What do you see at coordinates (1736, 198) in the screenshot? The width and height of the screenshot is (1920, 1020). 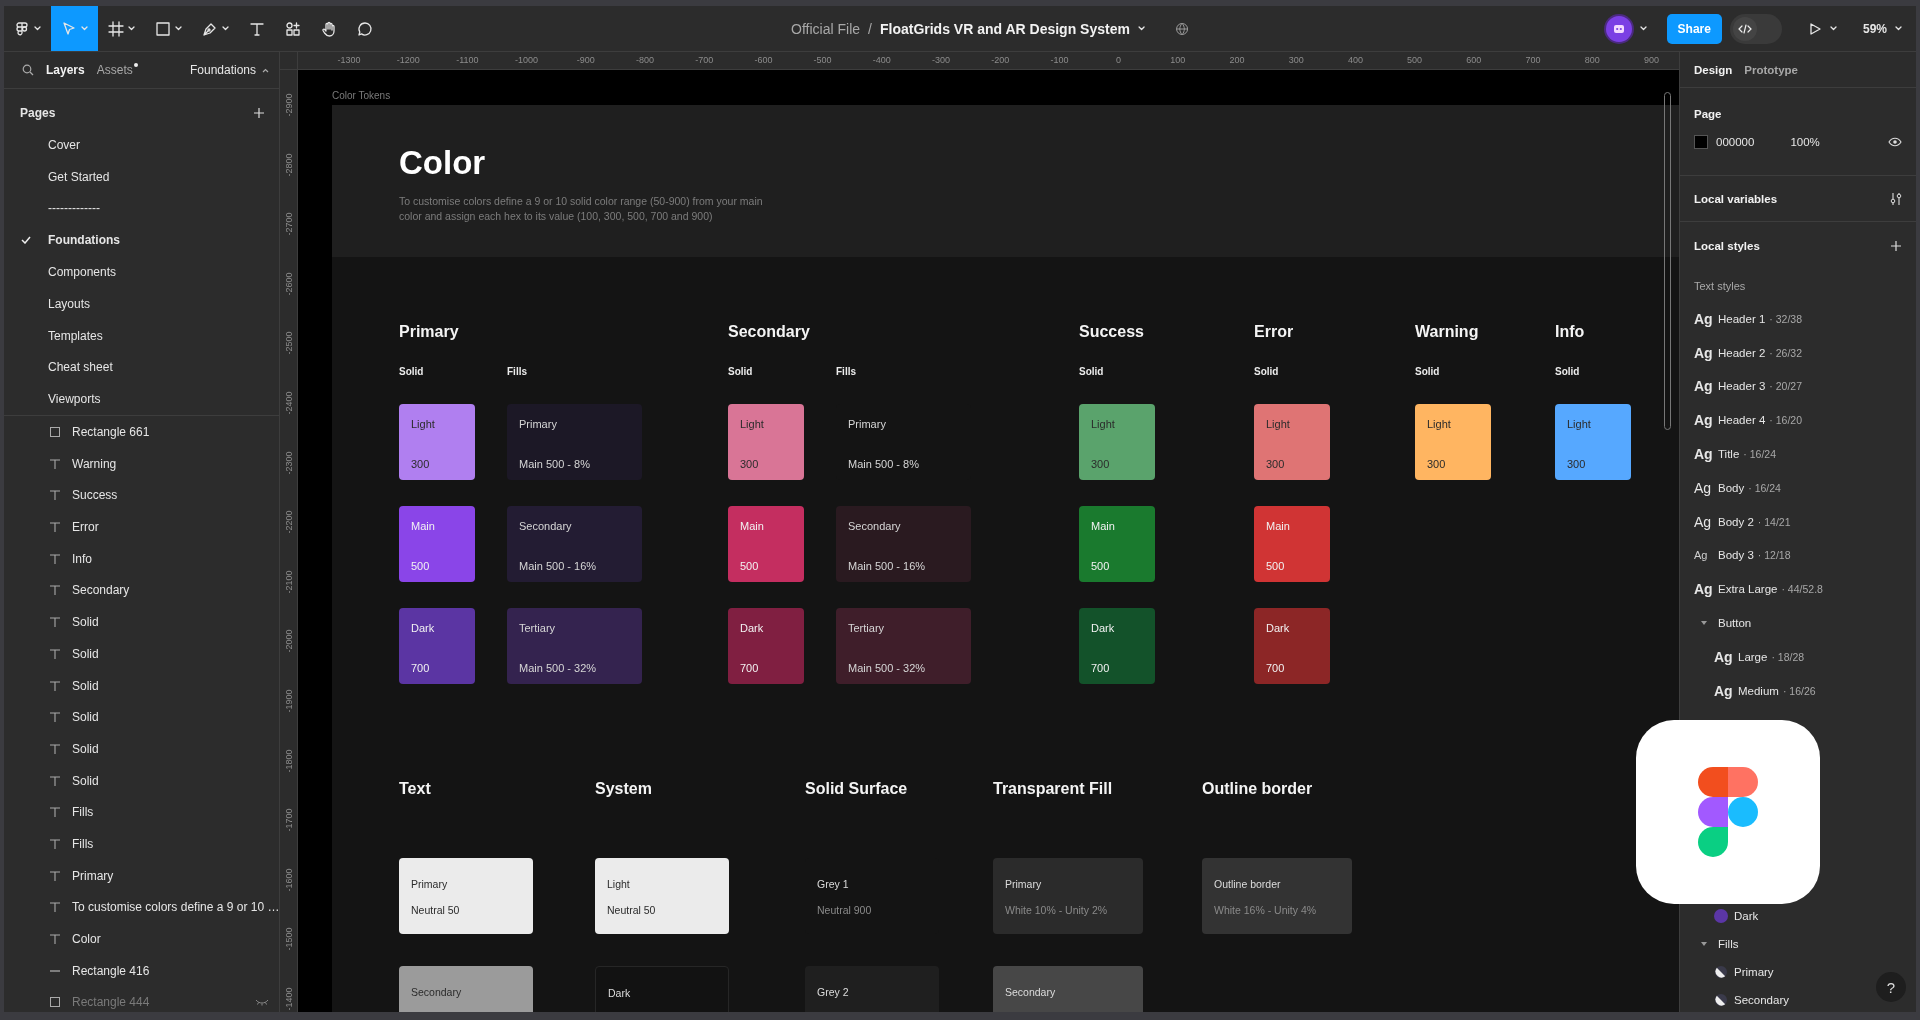 I see `section-title: Local variables` at bounding box center [1736, 198].